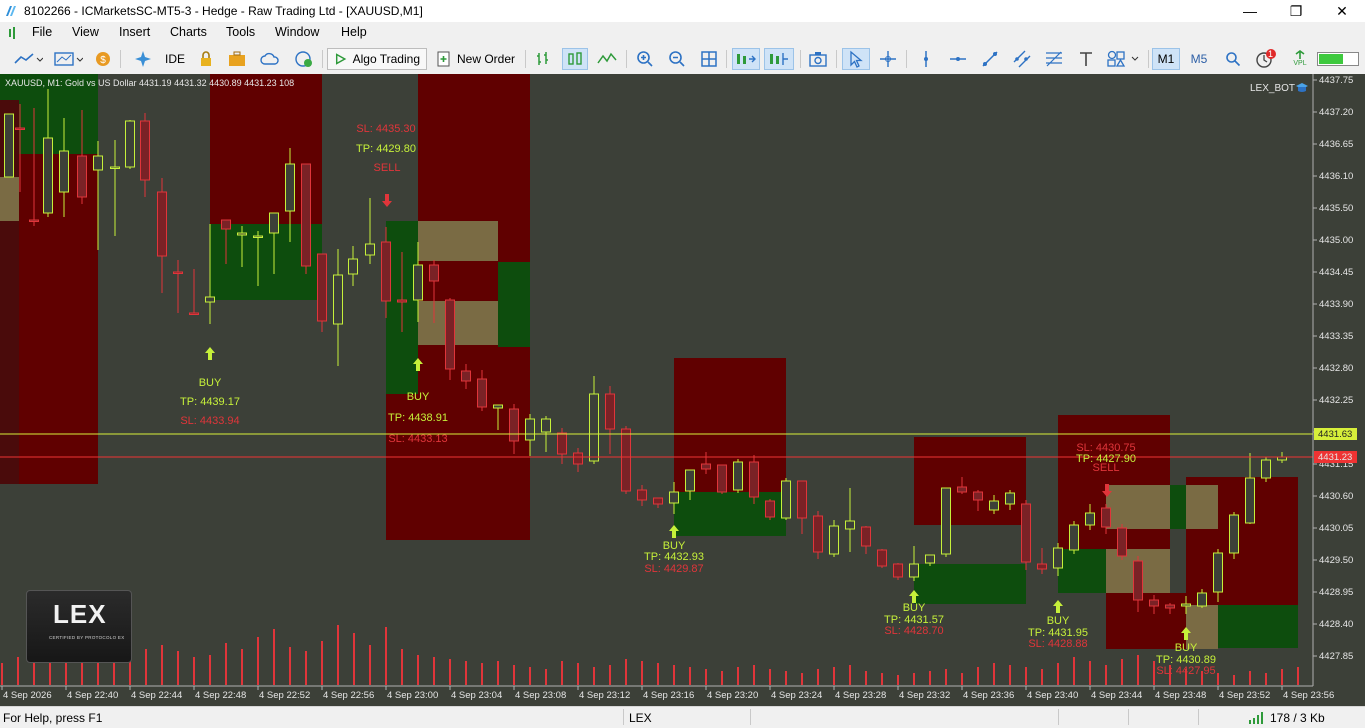 The image size is (1365, 728). Describe the element at coordinates (645, 59) in the screenshot. I see `zoom-in-icon` at that location.